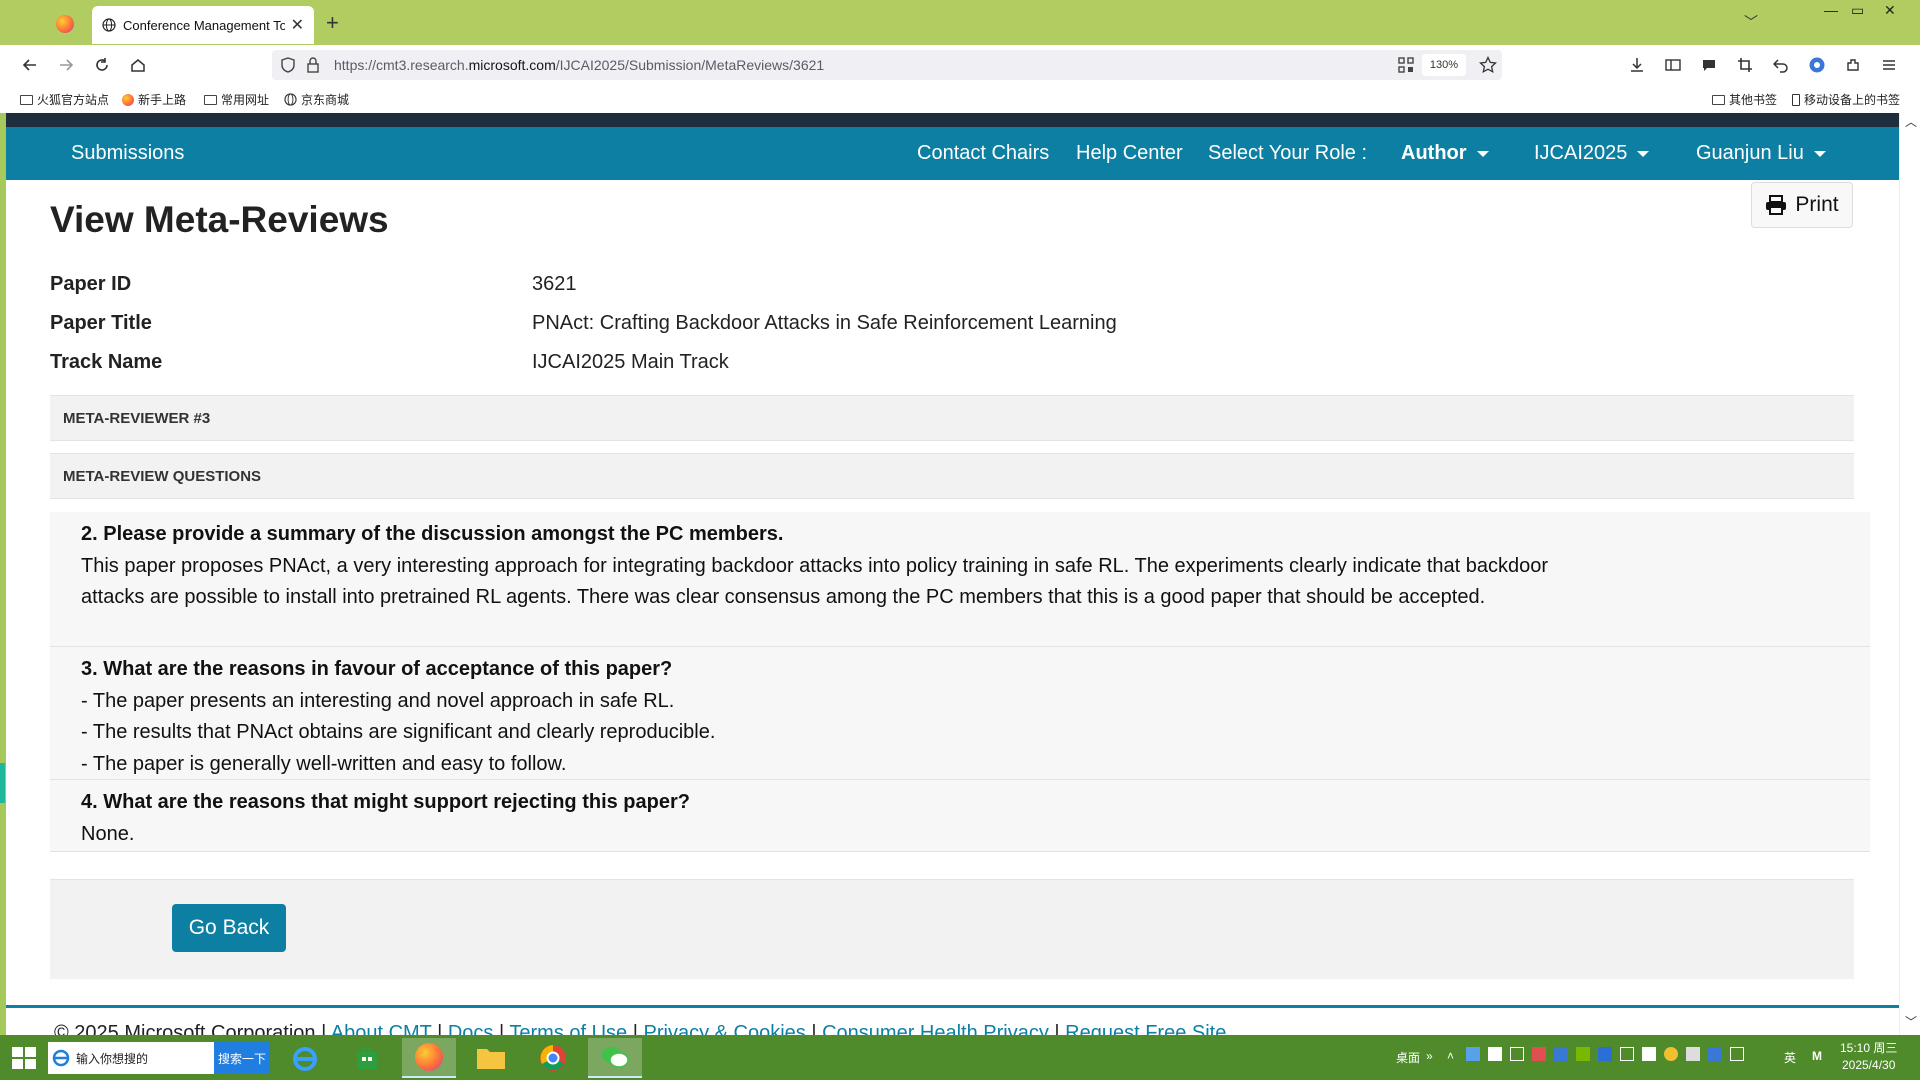 This screenshot has height=1080, width=1920. What do you see at coordinates (1673, 65) in the screenshot?
I see `sidebar-icon` at bounding box center [1673, 65].